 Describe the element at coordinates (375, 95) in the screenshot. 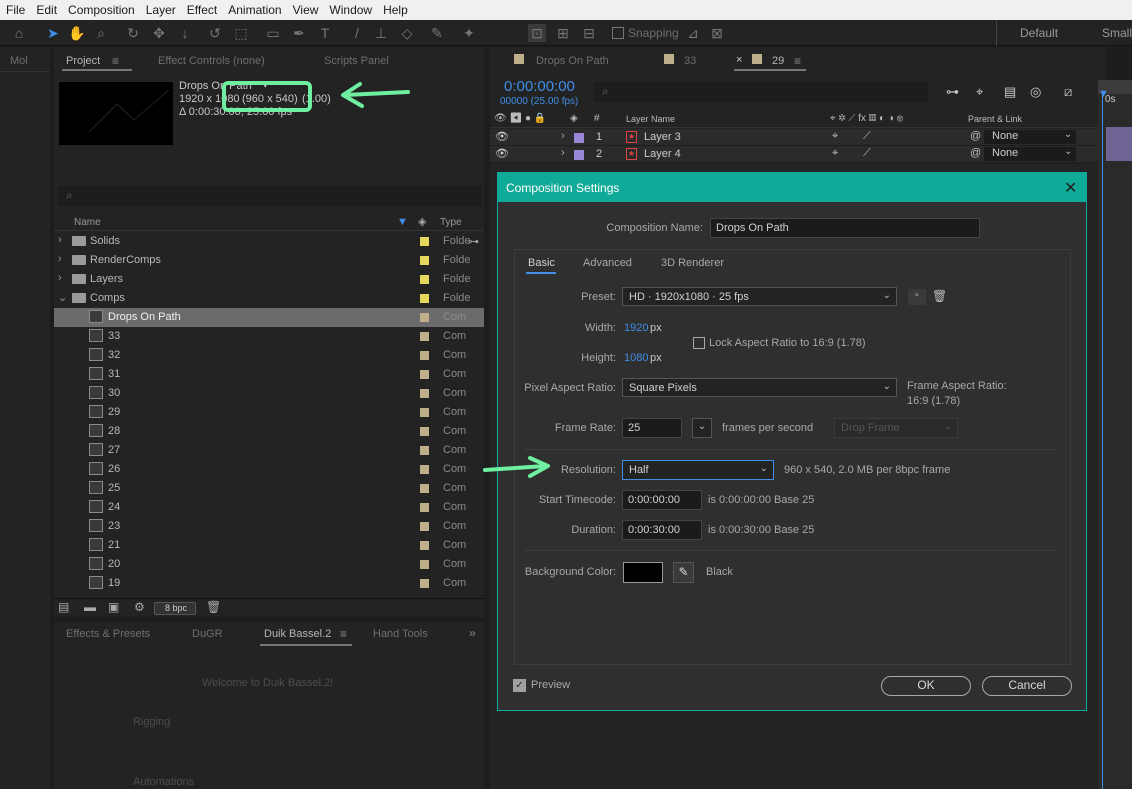

I see `annotation-arrow-top` at that location.